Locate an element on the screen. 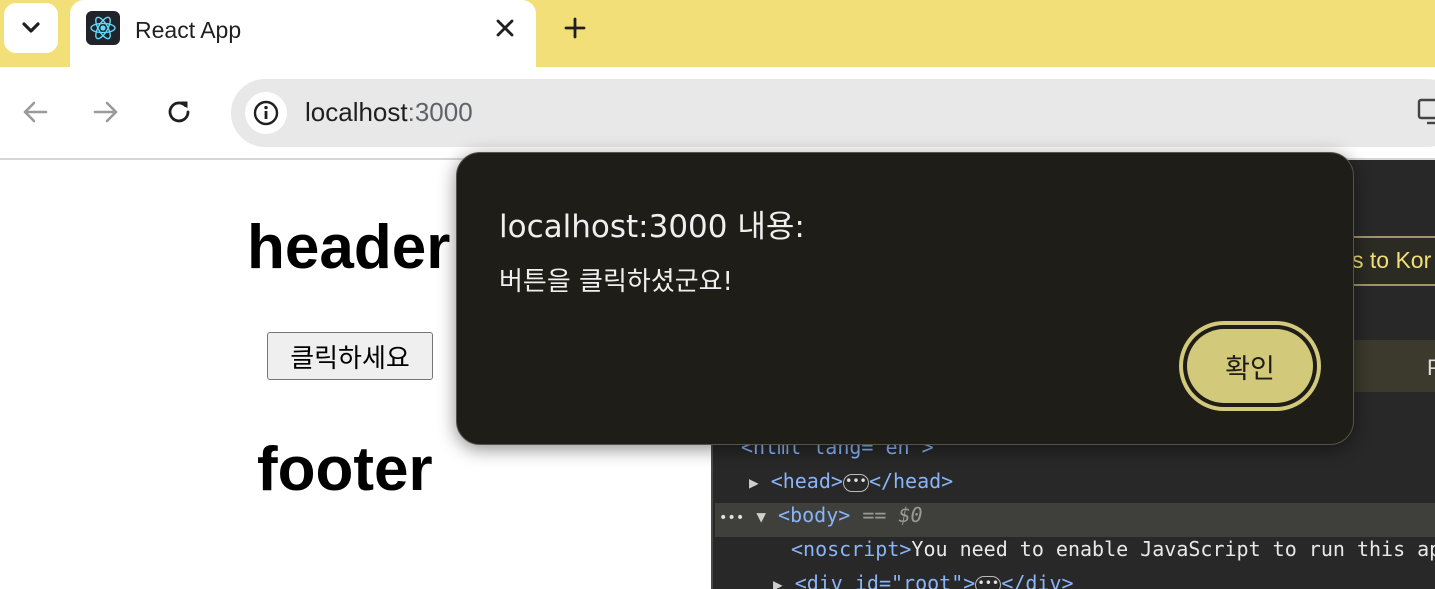 The width and height of the screenshot is (1435, 589). back-button is located at coordinates (35, 112).